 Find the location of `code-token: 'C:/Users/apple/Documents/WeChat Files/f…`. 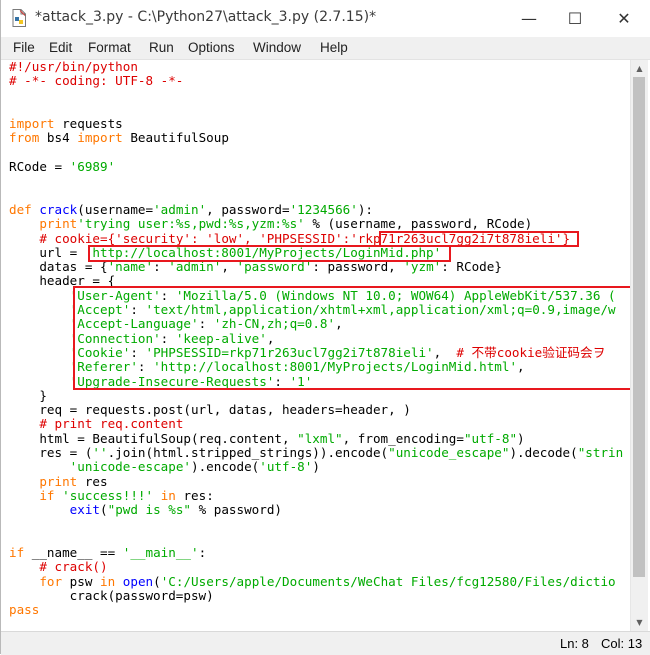

code-token: 'C:/Users/apple/Documents/WeChat Files/f… is located at coordinates (388, 581).